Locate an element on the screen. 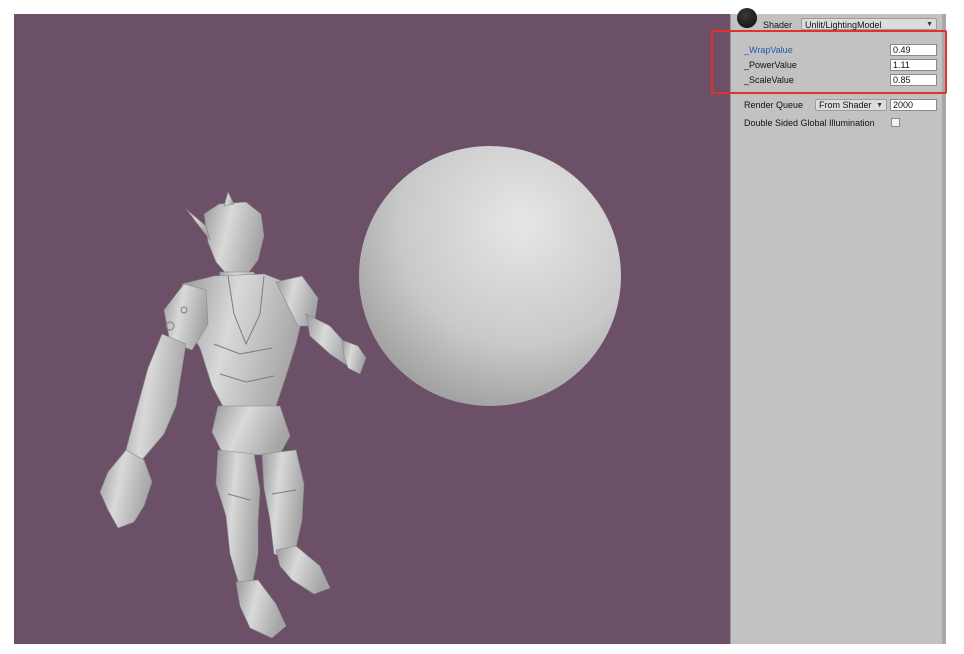 This screenshot has width=964, height=654. render-queue-label: Render Queue is located at coordinates (774, 105).